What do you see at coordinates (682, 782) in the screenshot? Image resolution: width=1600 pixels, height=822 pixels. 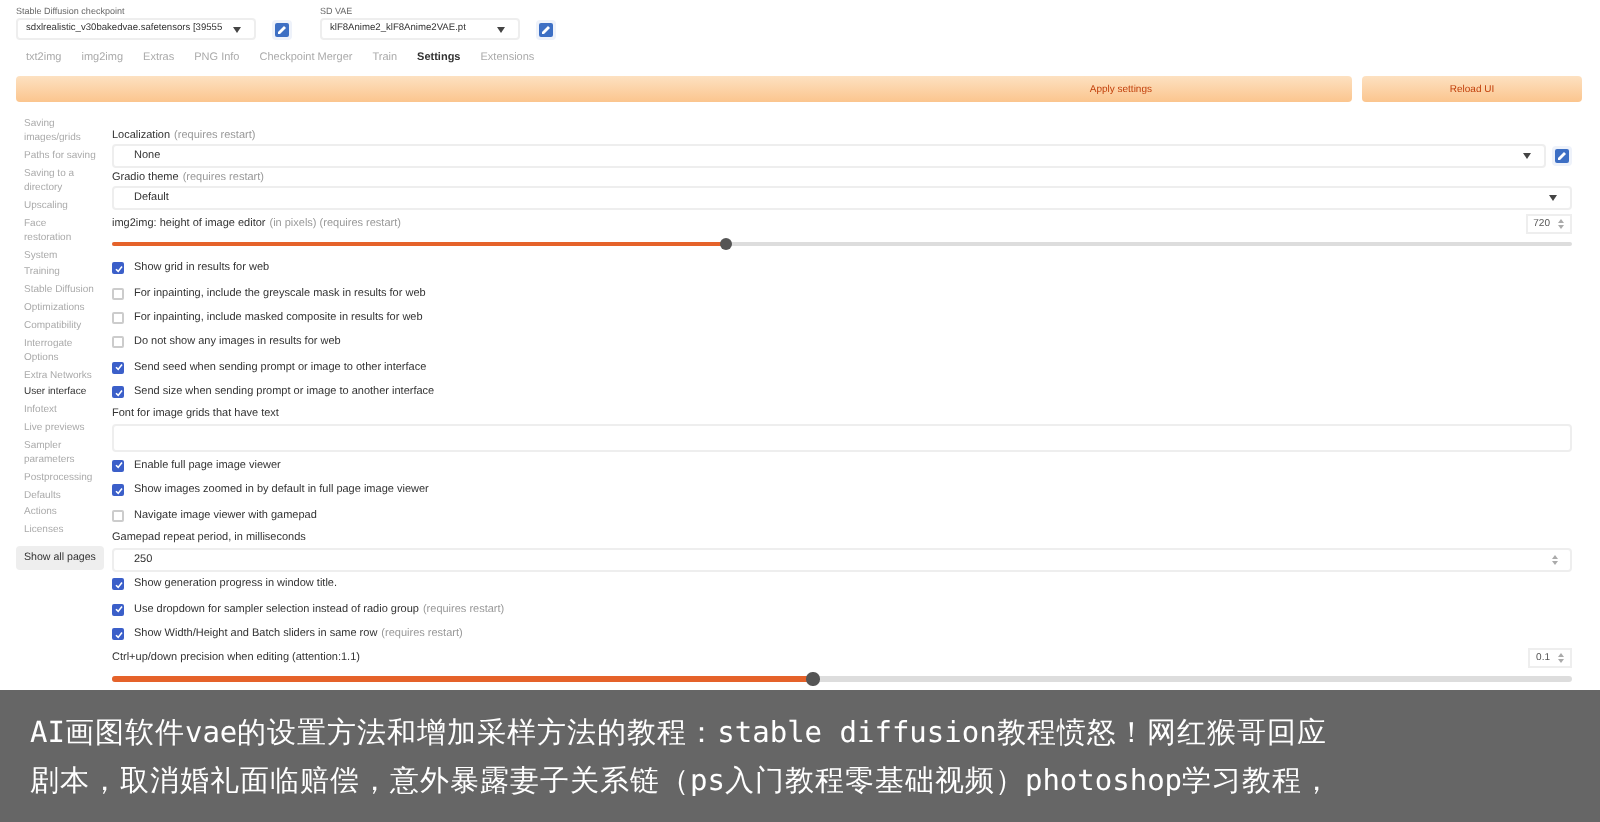 I see `caption-text: 剧本，取消婚礼面临赔偿，意外暴露妻子关系链（ps入门教程零基础视频）photoshop学习教程，` at bounding box center [682, 782].